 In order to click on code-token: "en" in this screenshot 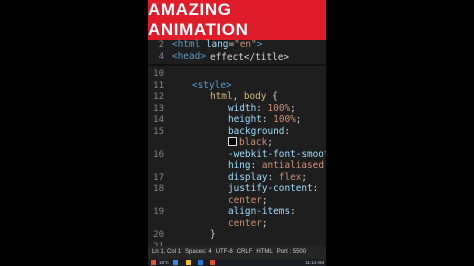, I will do `click(245, 44)`.